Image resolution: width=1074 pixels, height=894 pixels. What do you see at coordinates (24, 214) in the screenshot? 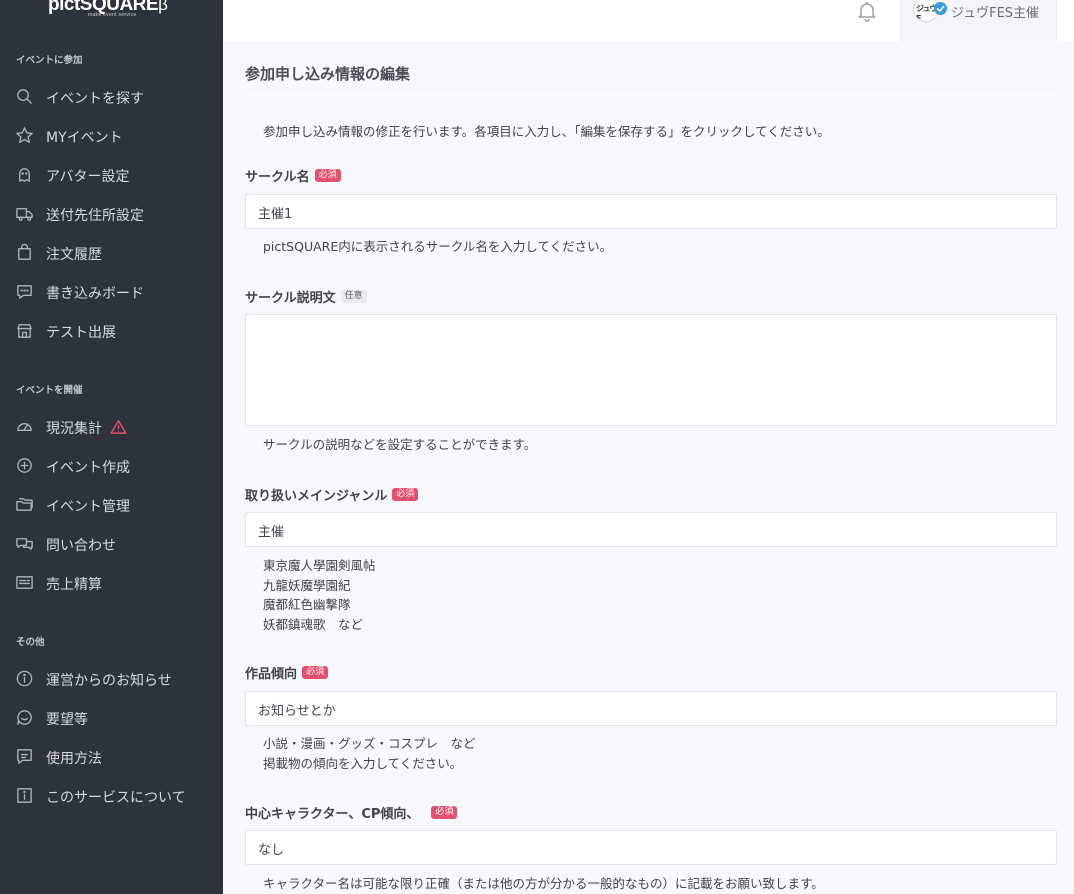
I see `truck-icon` at bounding box center [24, 214].